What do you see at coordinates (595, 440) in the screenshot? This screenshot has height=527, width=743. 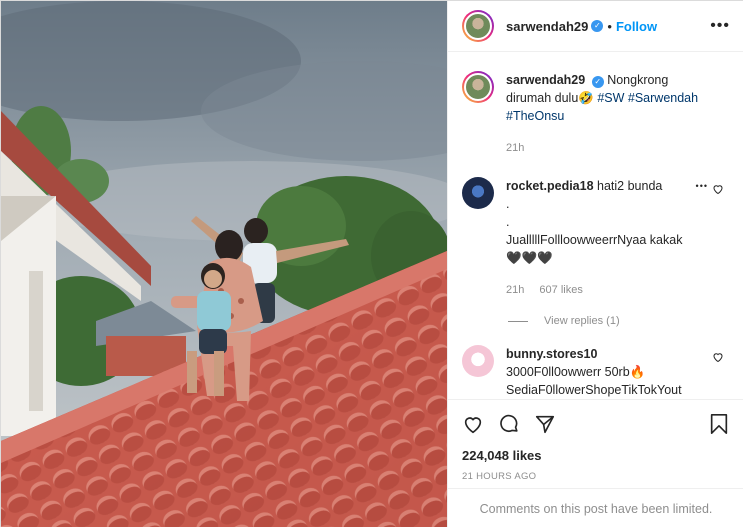 I see `post-actions: 224,048 likes 21 HOURS AGO` at bounding box center [595, 440].